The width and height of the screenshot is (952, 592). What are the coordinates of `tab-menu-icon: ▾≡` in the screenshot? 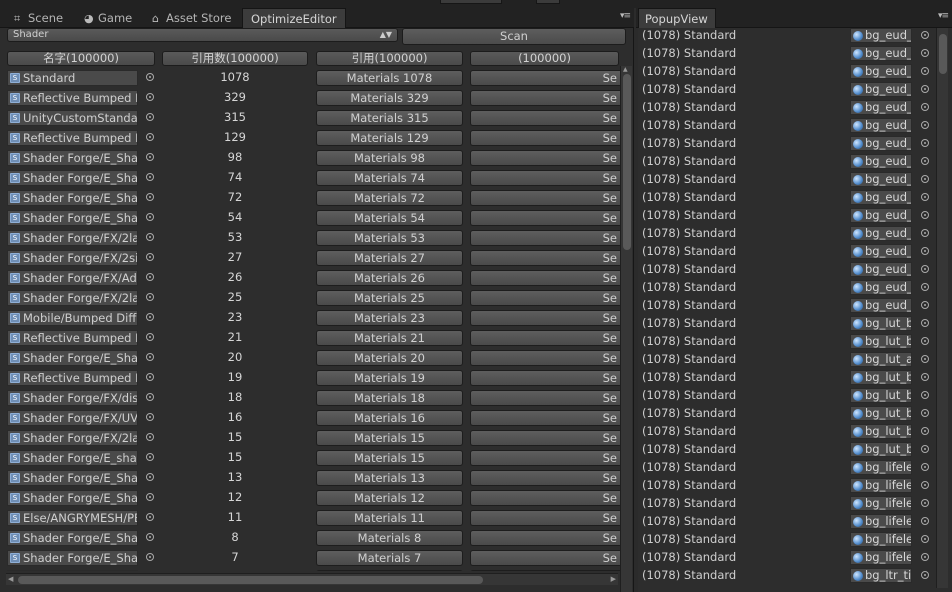 It's located at (625, 16).